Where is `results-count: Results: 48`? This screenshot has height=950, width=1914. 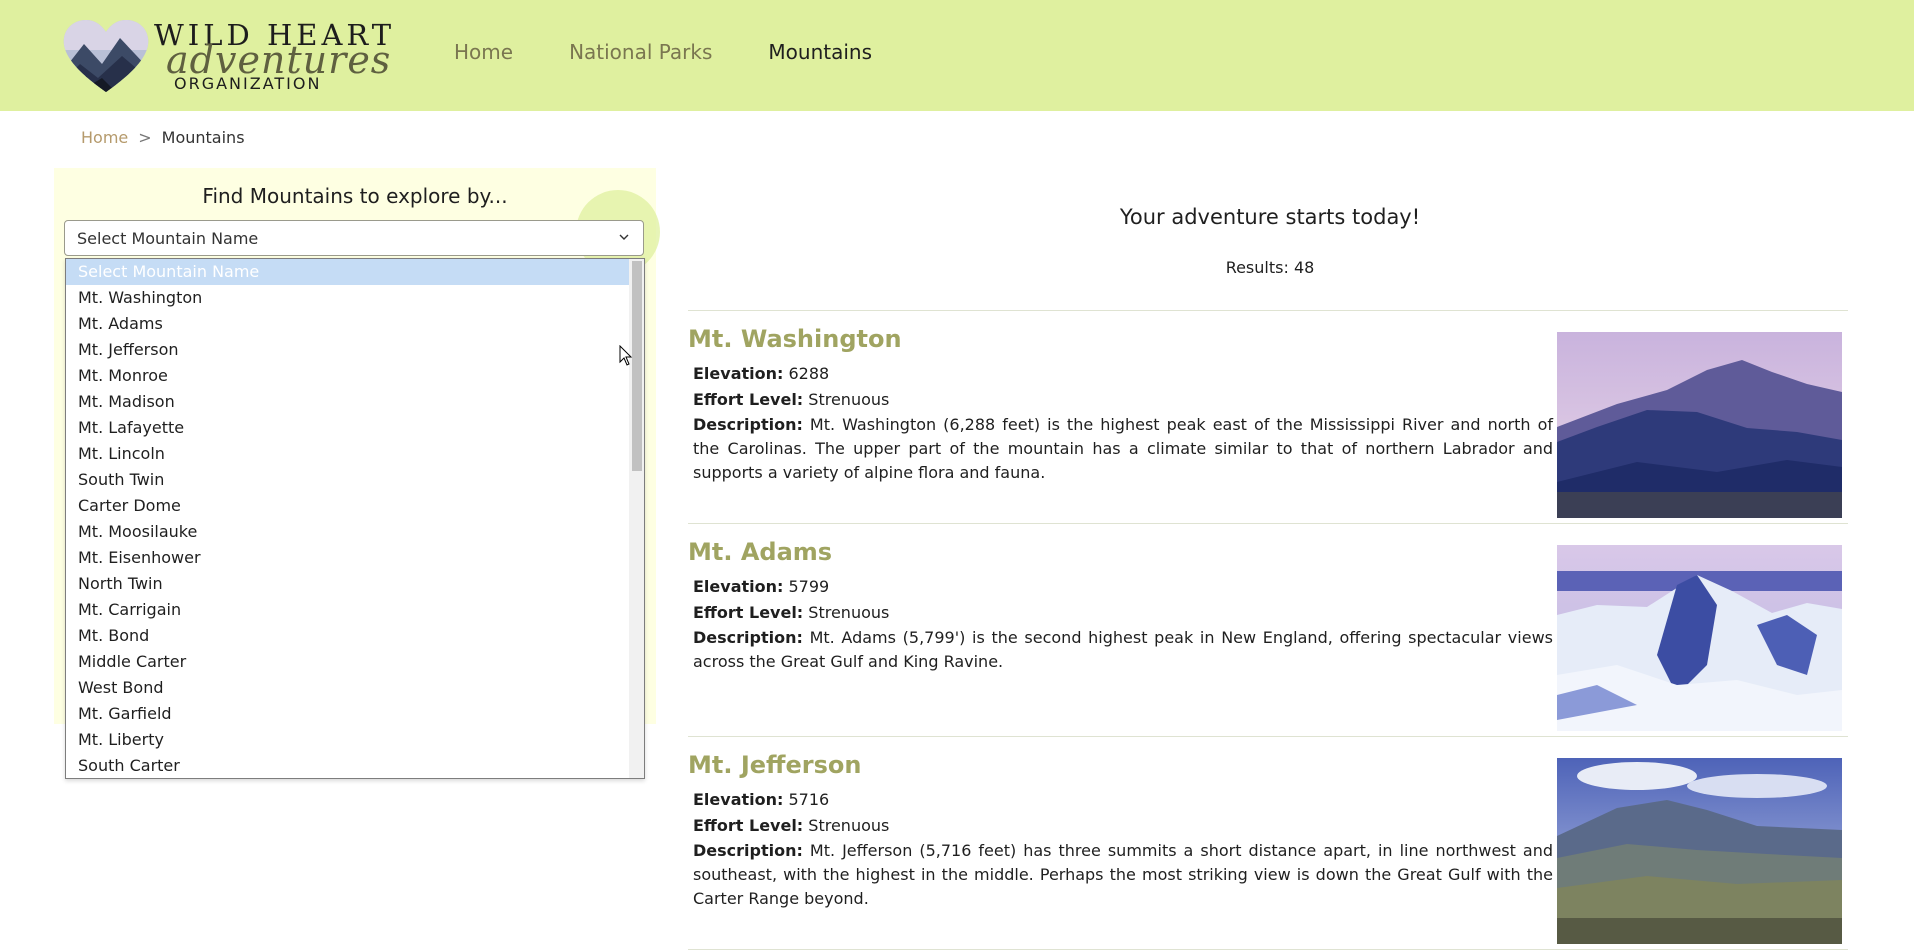
results-count: Results: 48 is located at coordinates (1270, 267).